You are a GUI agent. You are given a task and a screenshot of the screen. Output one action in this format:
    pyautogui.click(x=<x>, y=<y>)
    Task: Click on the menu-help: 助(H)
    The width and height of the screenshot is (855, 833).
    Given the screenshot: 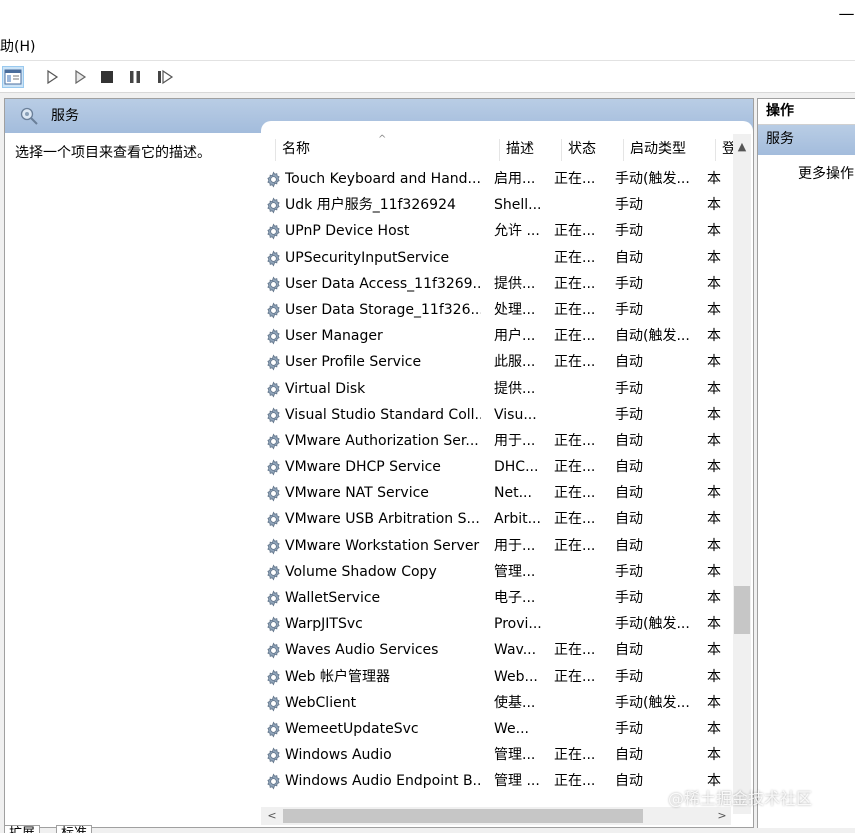 What is the action you would take?
    pyautogui.click(x=17, y=47)
    